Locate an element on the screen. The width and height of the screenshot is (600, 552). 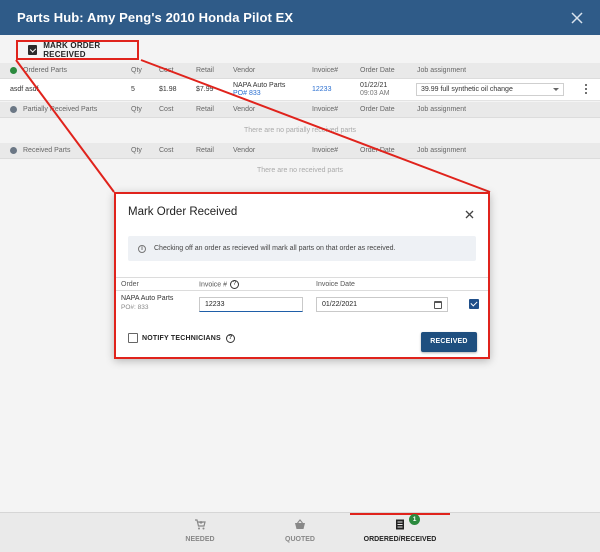
part-name: asdf asdf is located at coordinates (24, 89).